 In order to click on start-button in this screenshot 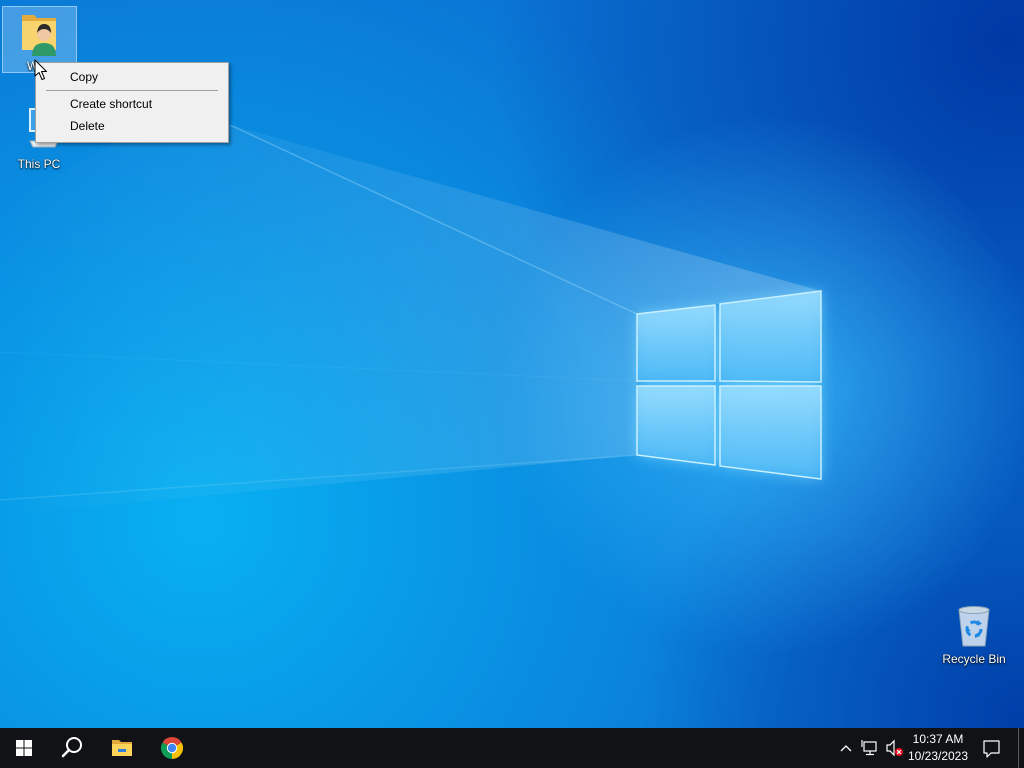, I will do `click(24, 748)`.